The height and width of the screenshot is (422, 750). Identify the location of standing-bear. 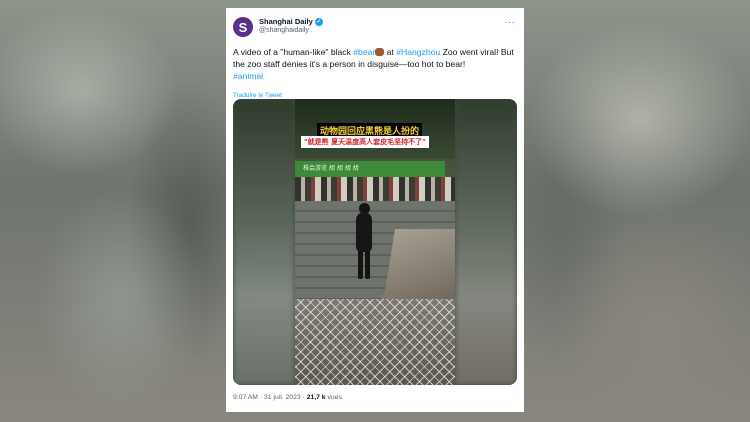
(364, 241).